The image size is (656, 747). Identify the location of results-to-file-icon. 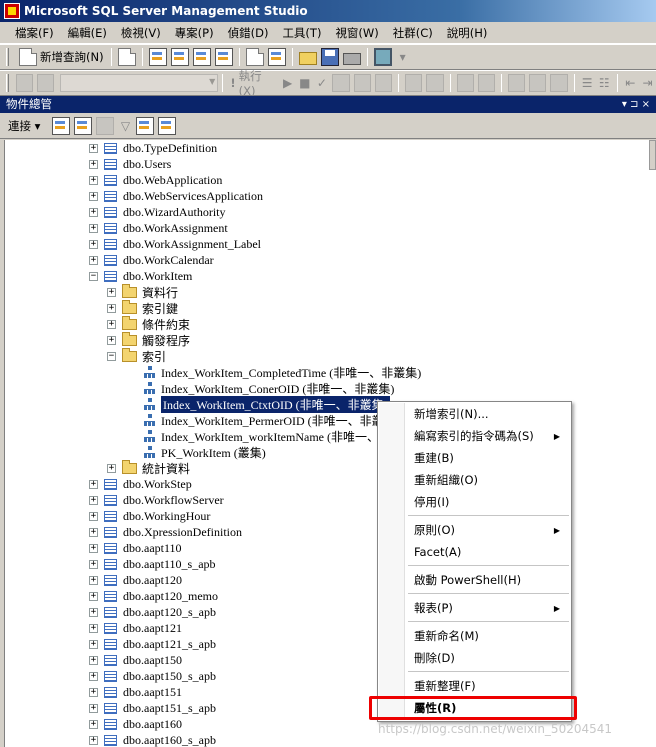
(559, 83).